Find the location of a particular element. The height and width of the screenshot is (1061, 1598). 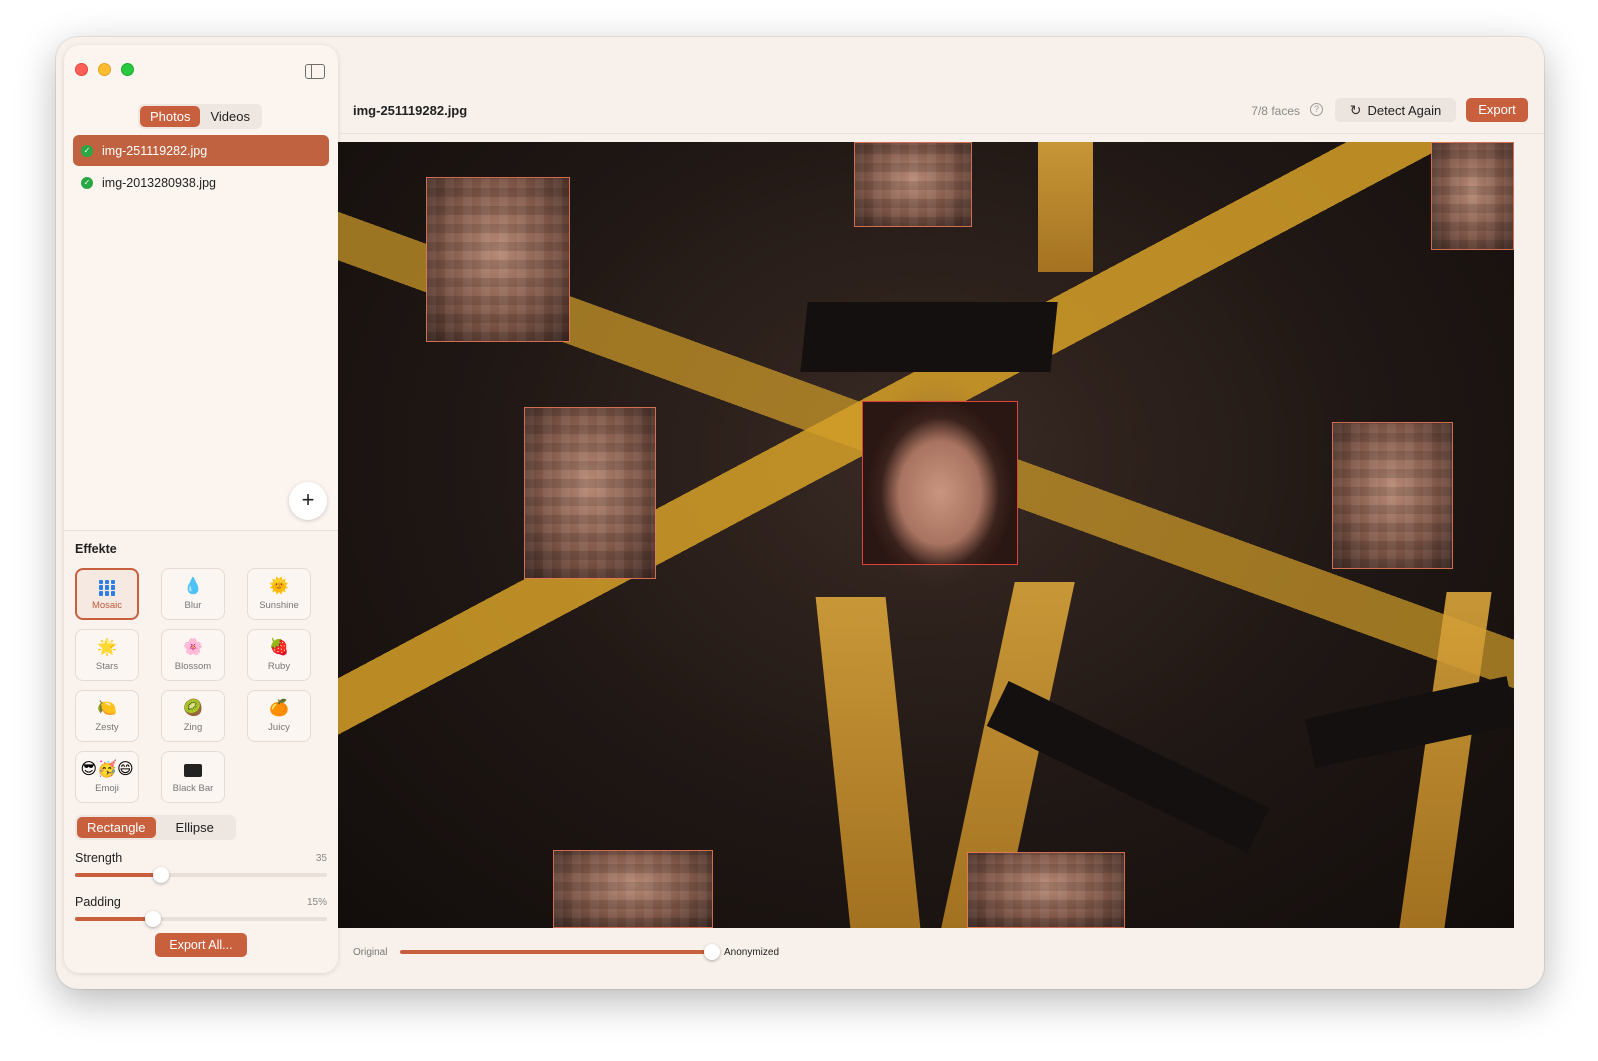

compare-bar: Original Anonymized is located at coordinates (941, 950).